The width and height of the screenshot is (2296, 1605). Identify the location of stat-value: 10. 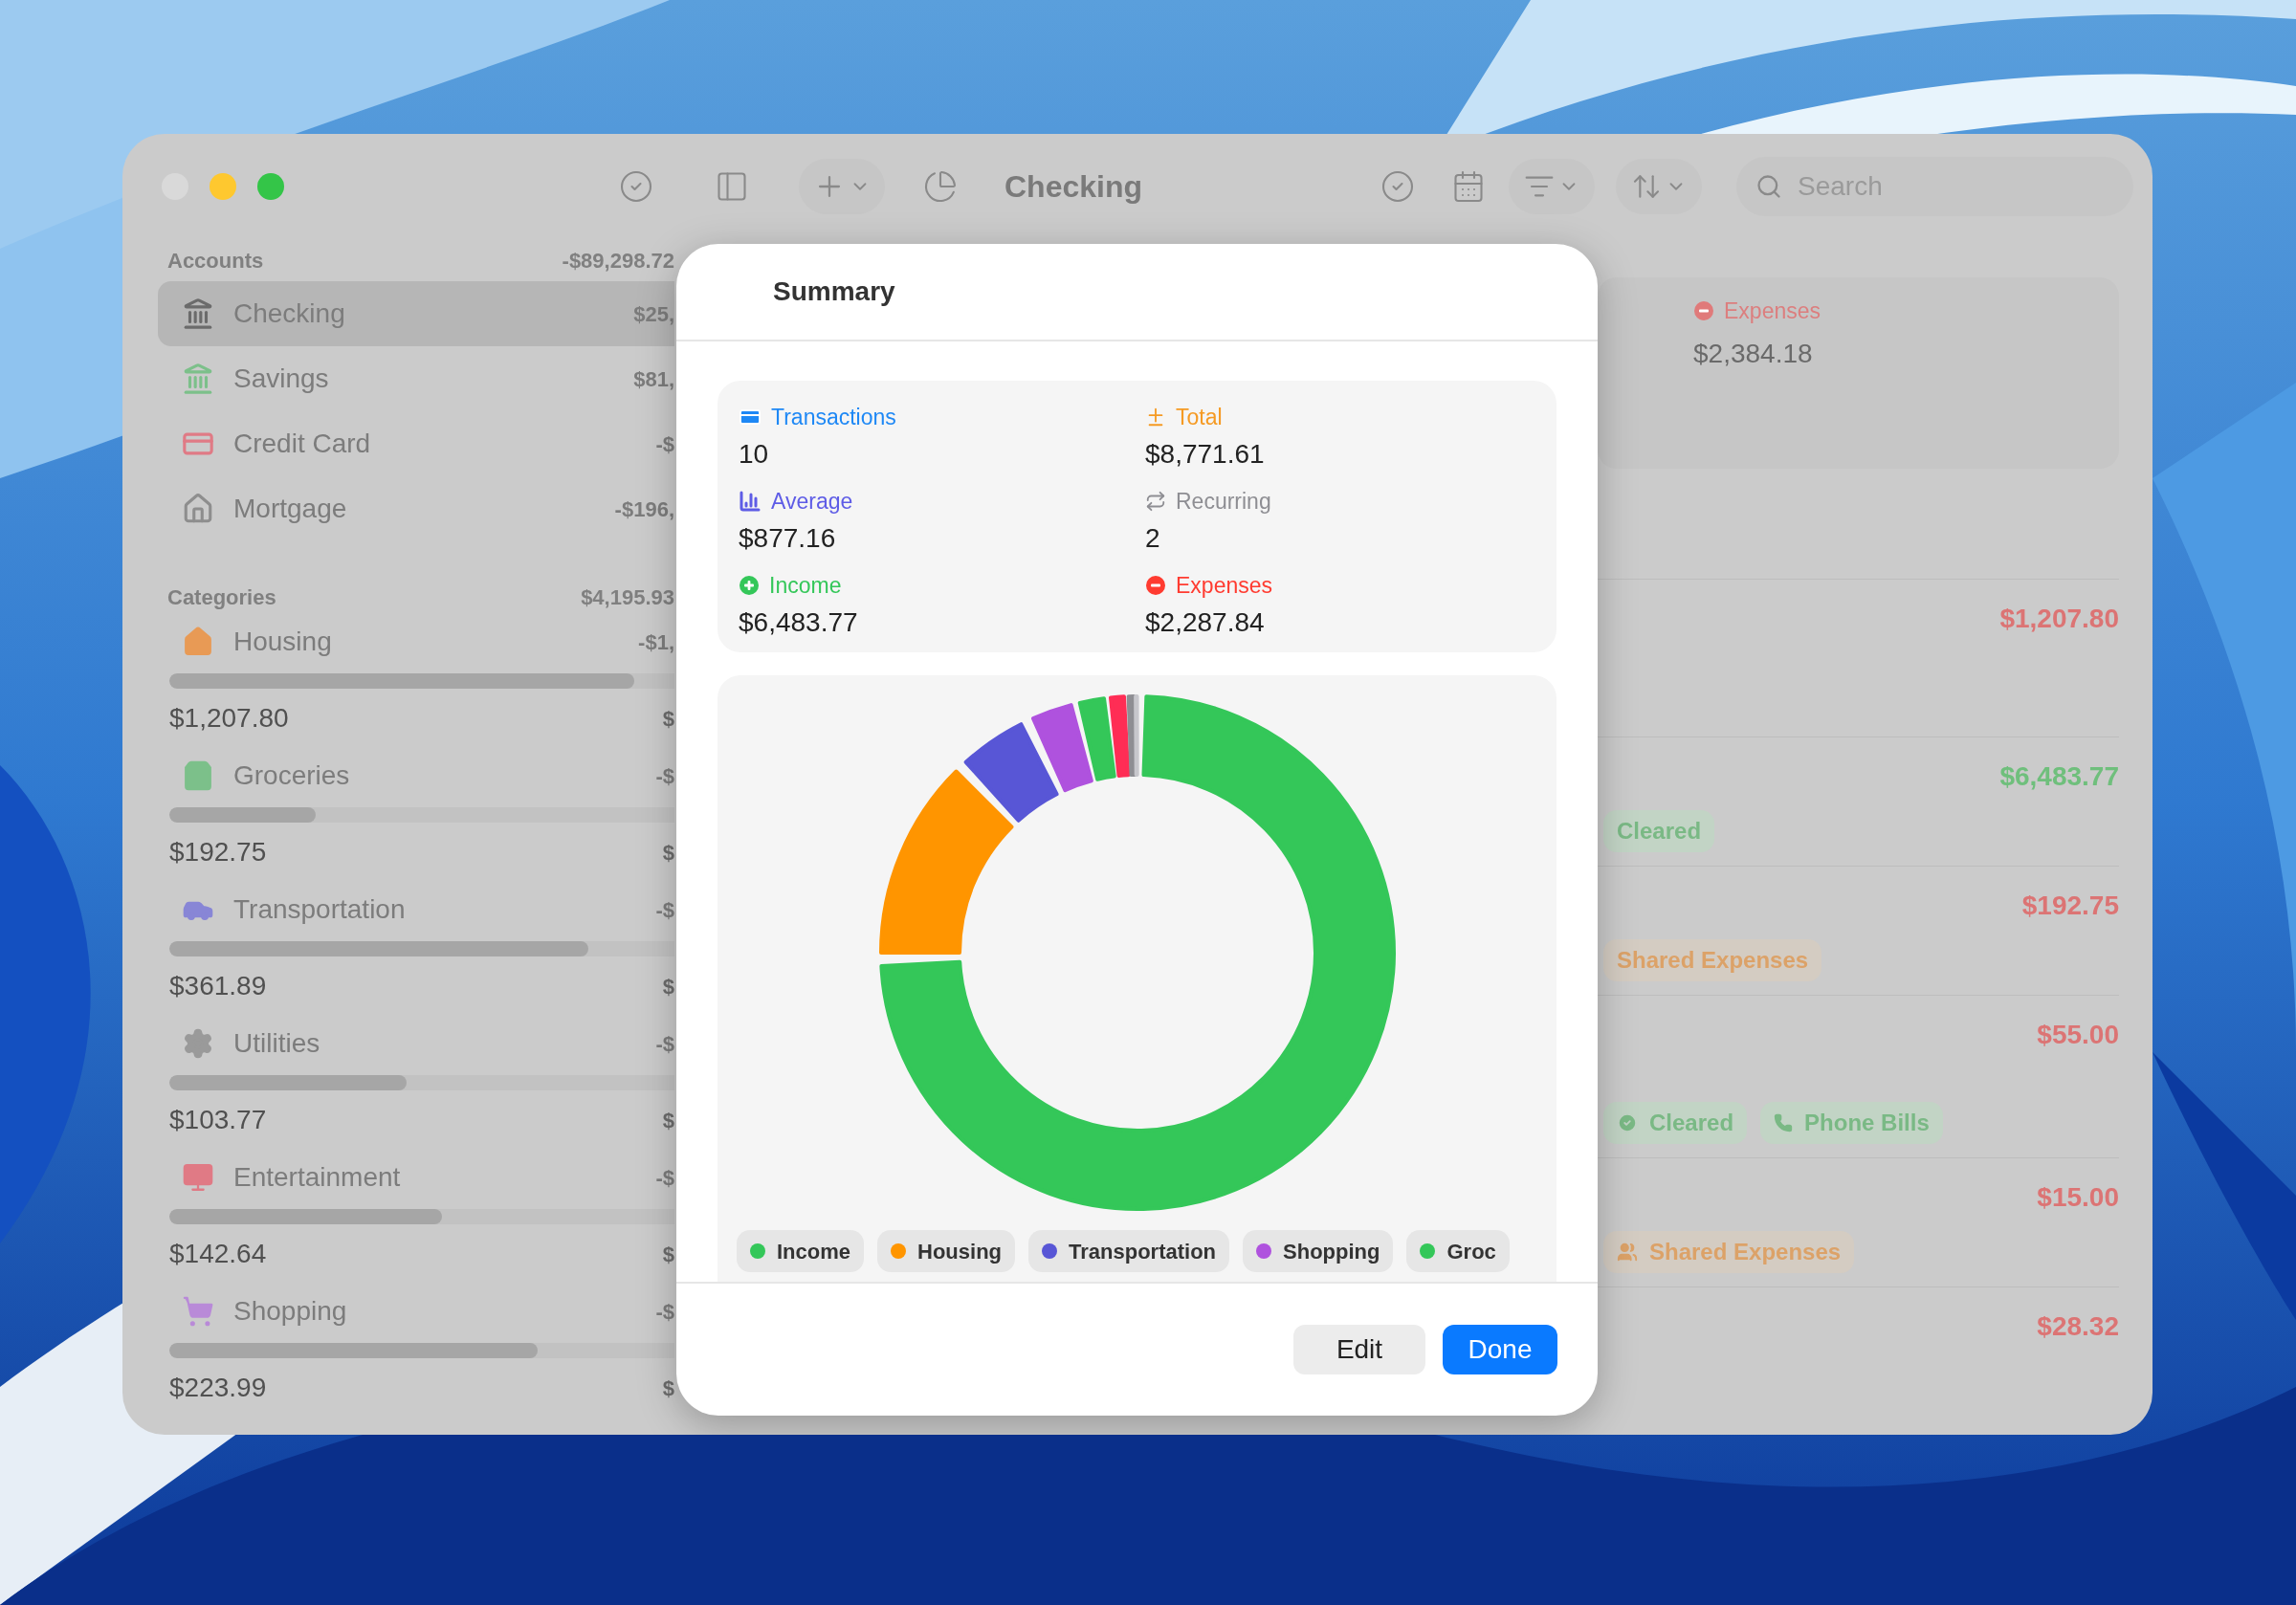
(754, 454).